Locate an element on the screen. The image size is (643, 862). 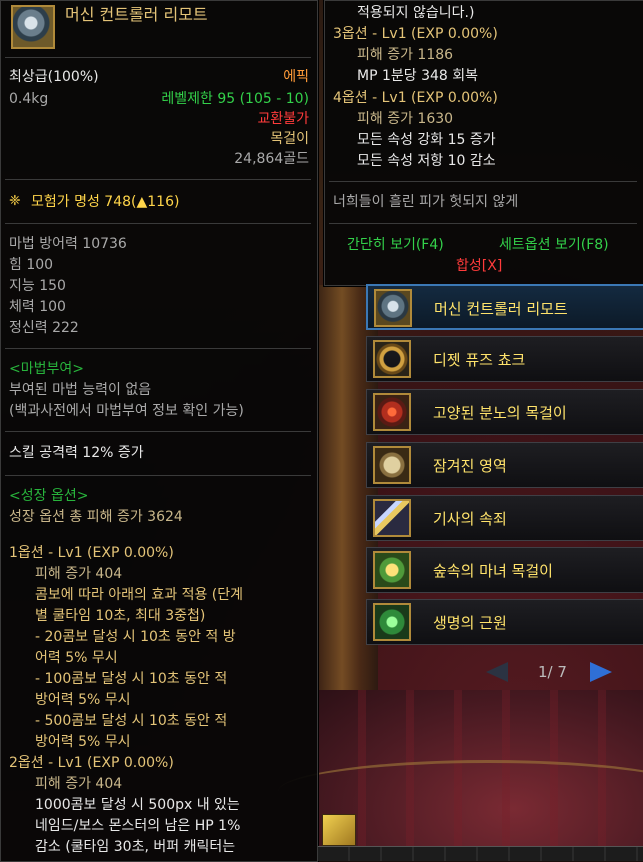
option-line: 어력 5% 무시 is located at coordinates (76, 658).